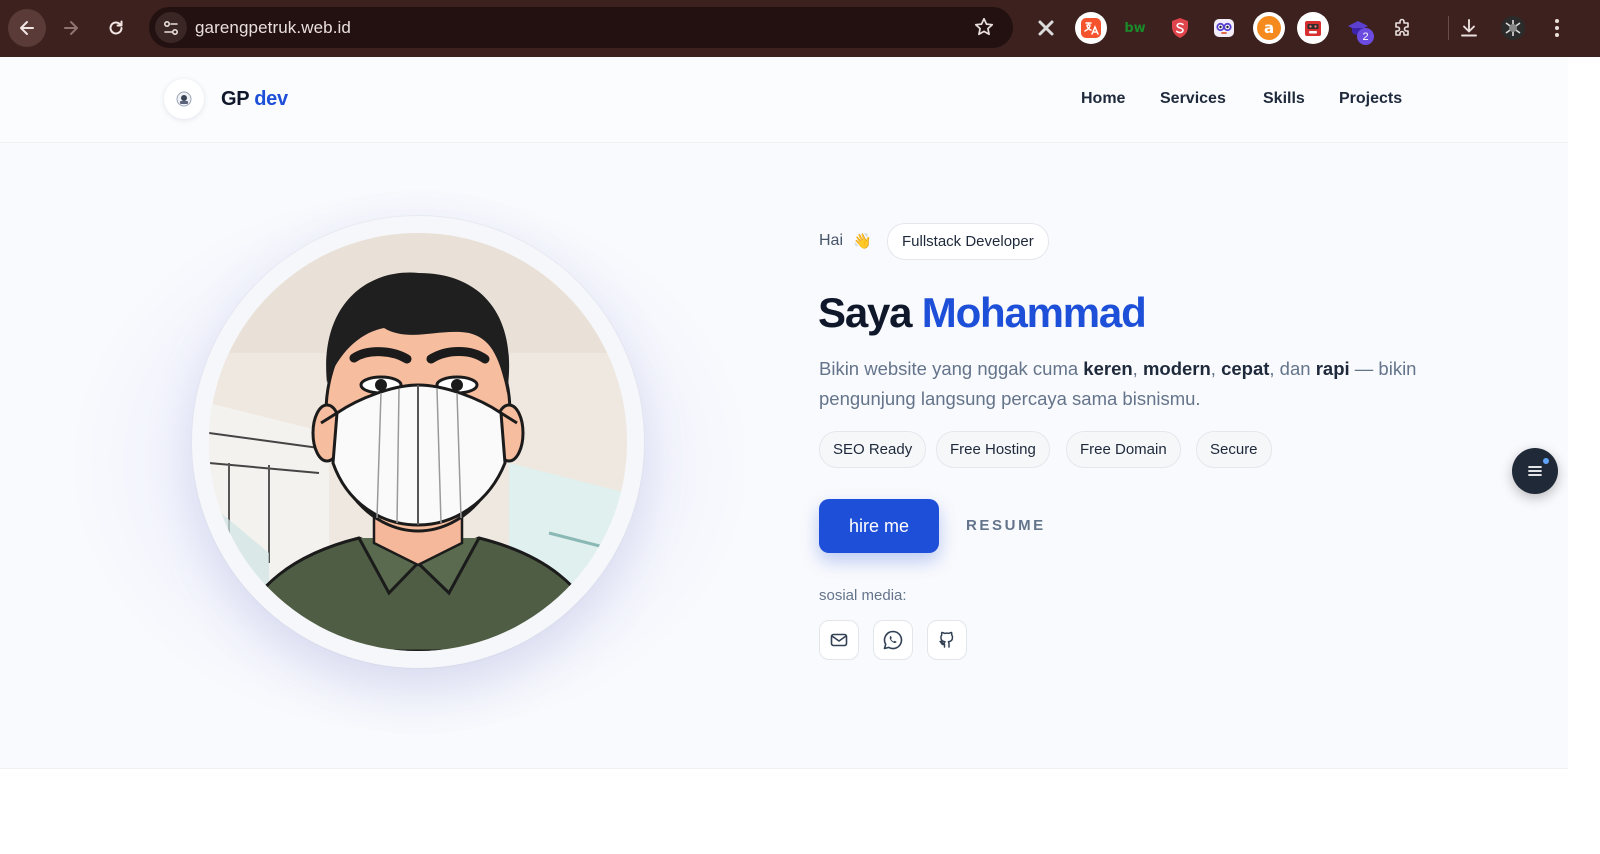 The height and width of the screenshot is (854, 1600). What do you see at coordinates (784, 811) in the screenshot?
I see `next-section` at bounding box center [784, 811].